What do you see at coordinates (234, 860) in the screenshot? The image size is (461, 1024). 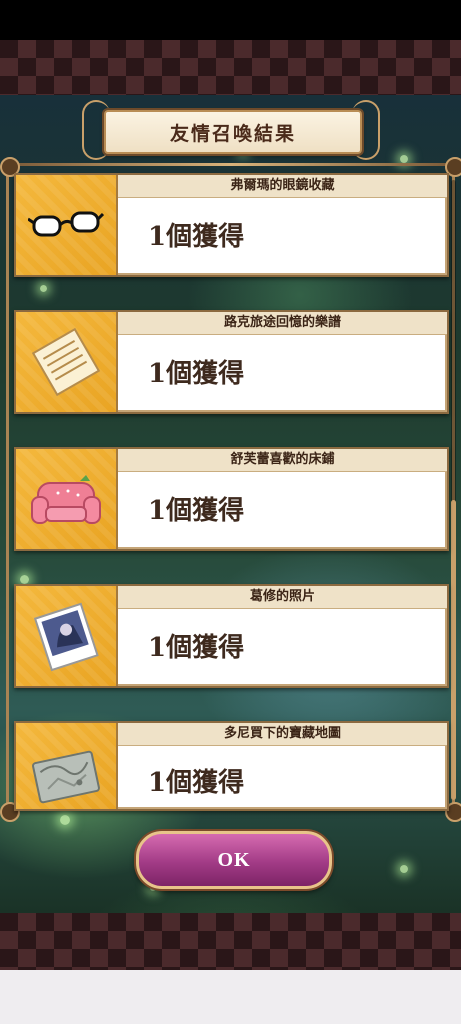 I see `ok-button: OK` at bounding box center [234, 860].